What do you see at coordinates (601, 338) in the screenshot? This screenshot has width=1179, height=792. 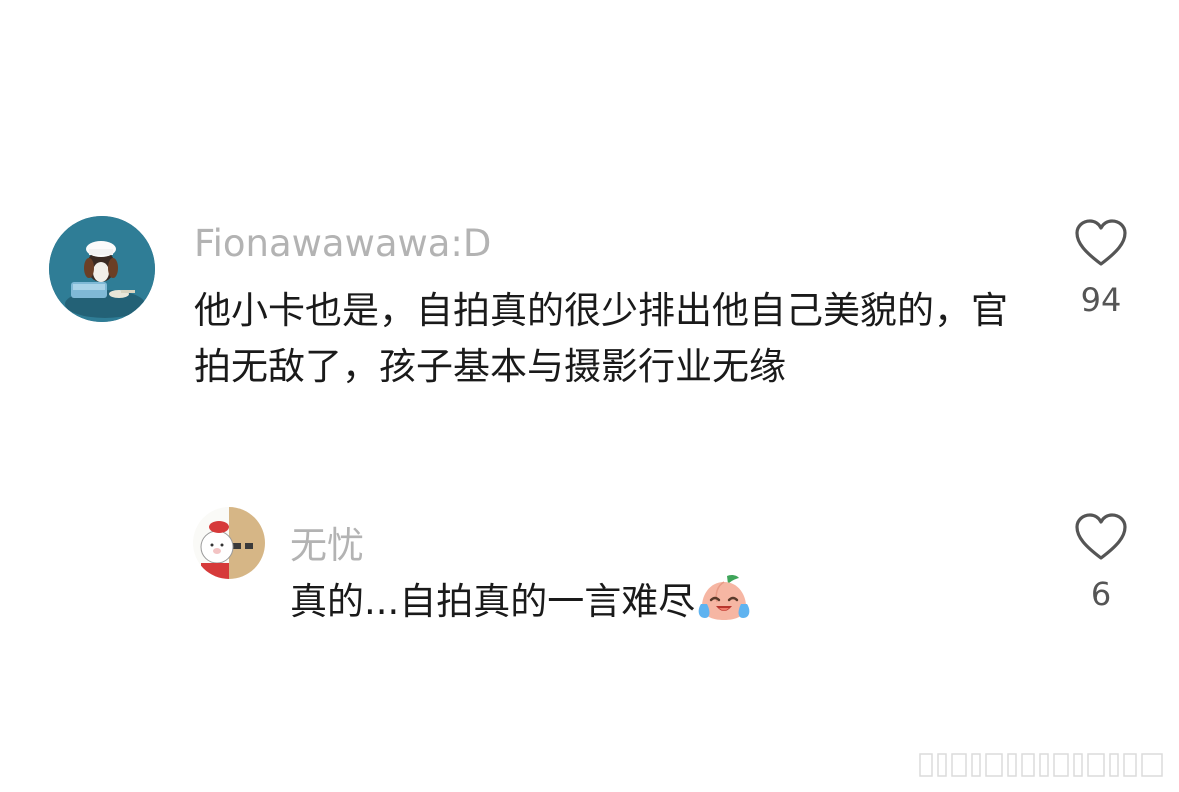 I see `comment-text: 他小卡也是，自拍真的很少排出他自己美貌的，官拍无敌了，孩子基本与摄影行业无缘` at bounding box center [601, 338].